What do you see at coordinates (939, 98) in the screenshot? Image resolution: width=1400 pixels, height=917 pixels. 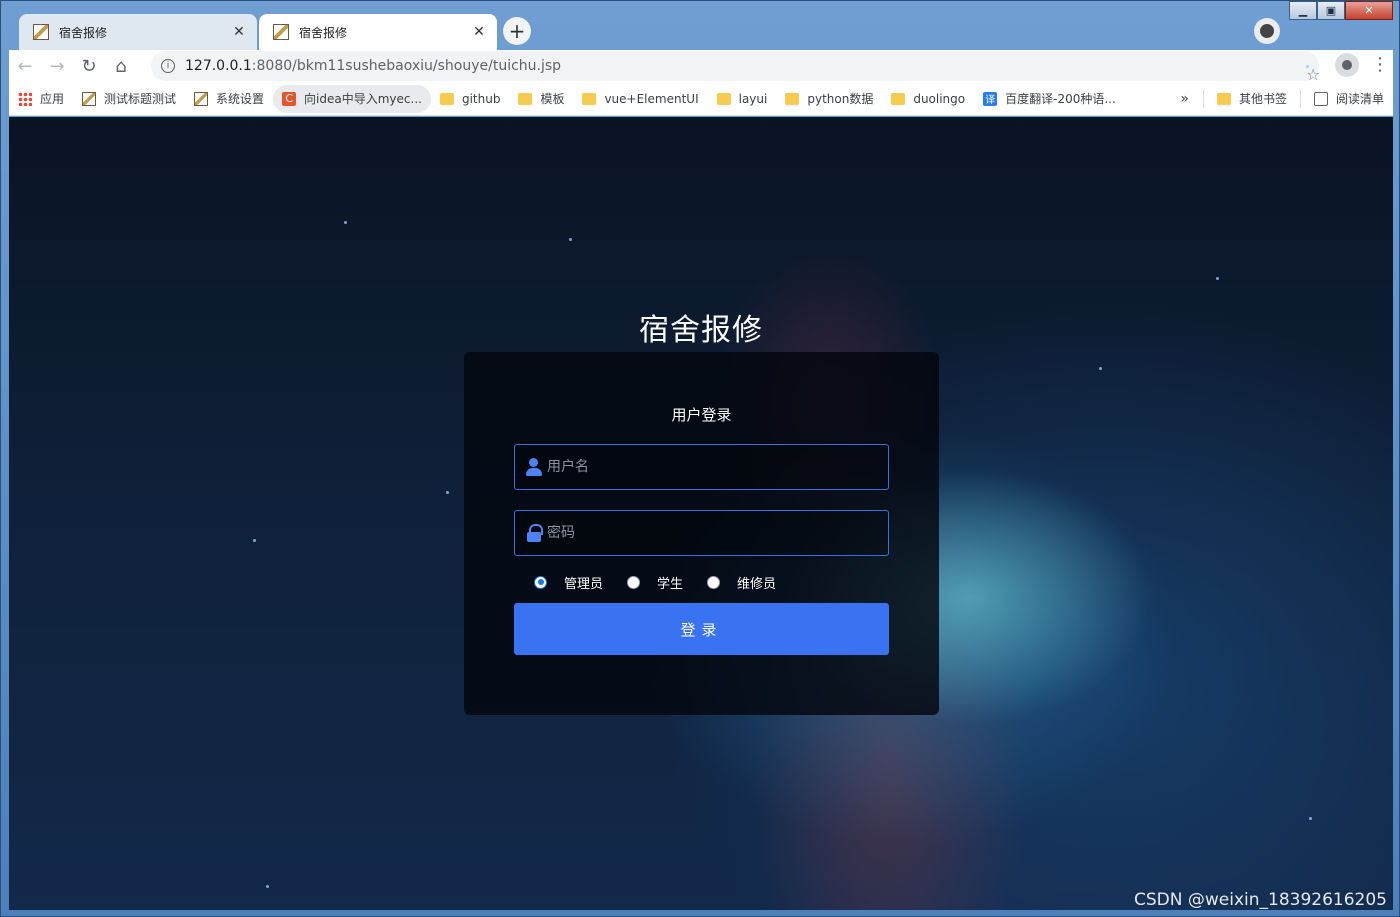 I see `bookmark-label: duolingo` at bounding box center [939, 98].